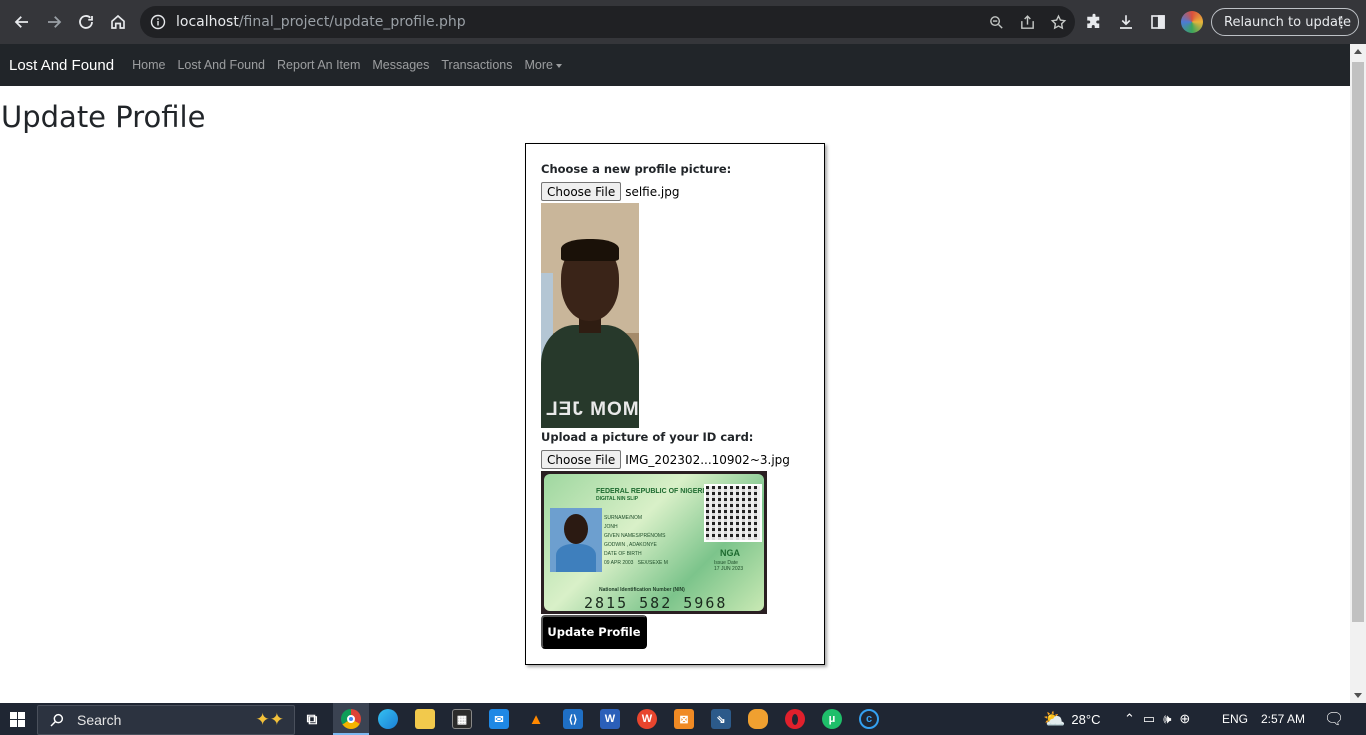 This screenshot has width=1366, height=735. Describe the element at coordinates (1126, 22) in the screenshot. I see `download-icon` at that location.